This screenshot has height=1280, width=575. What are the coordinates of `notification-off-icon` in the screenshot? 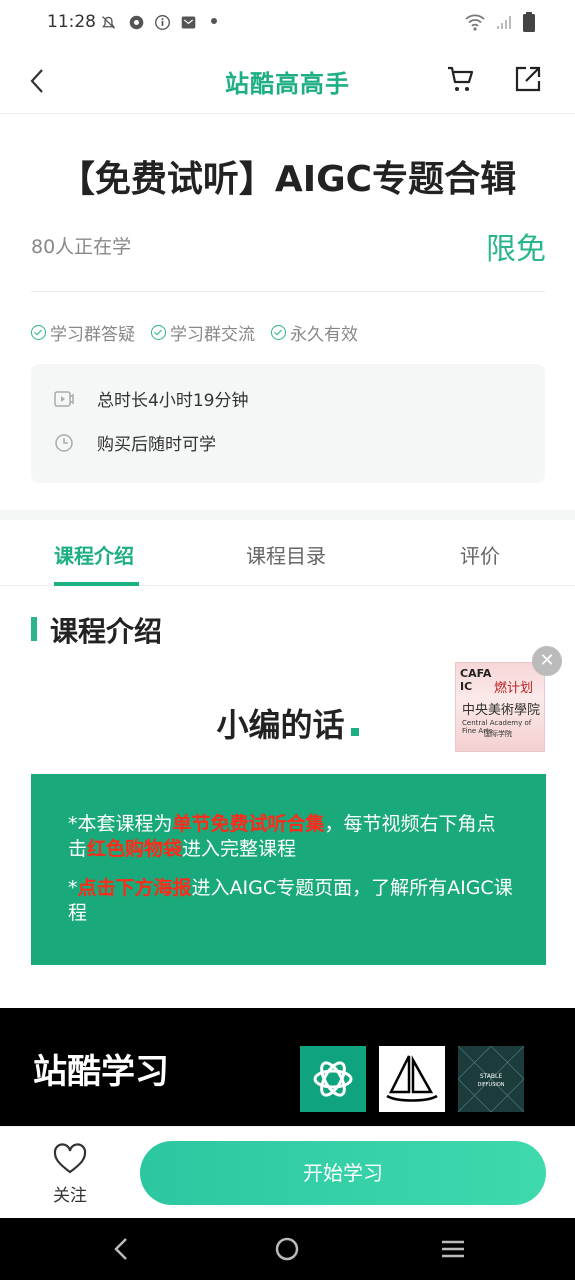 It's located at (108, 22).